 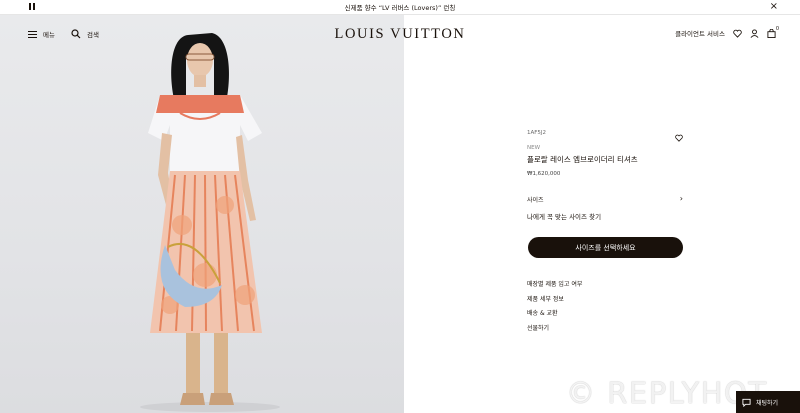 I want to click on announcement-text: 신제품 향수 “LV 러버스 (Lovers)” 런칭, so click(x=400, y=7).